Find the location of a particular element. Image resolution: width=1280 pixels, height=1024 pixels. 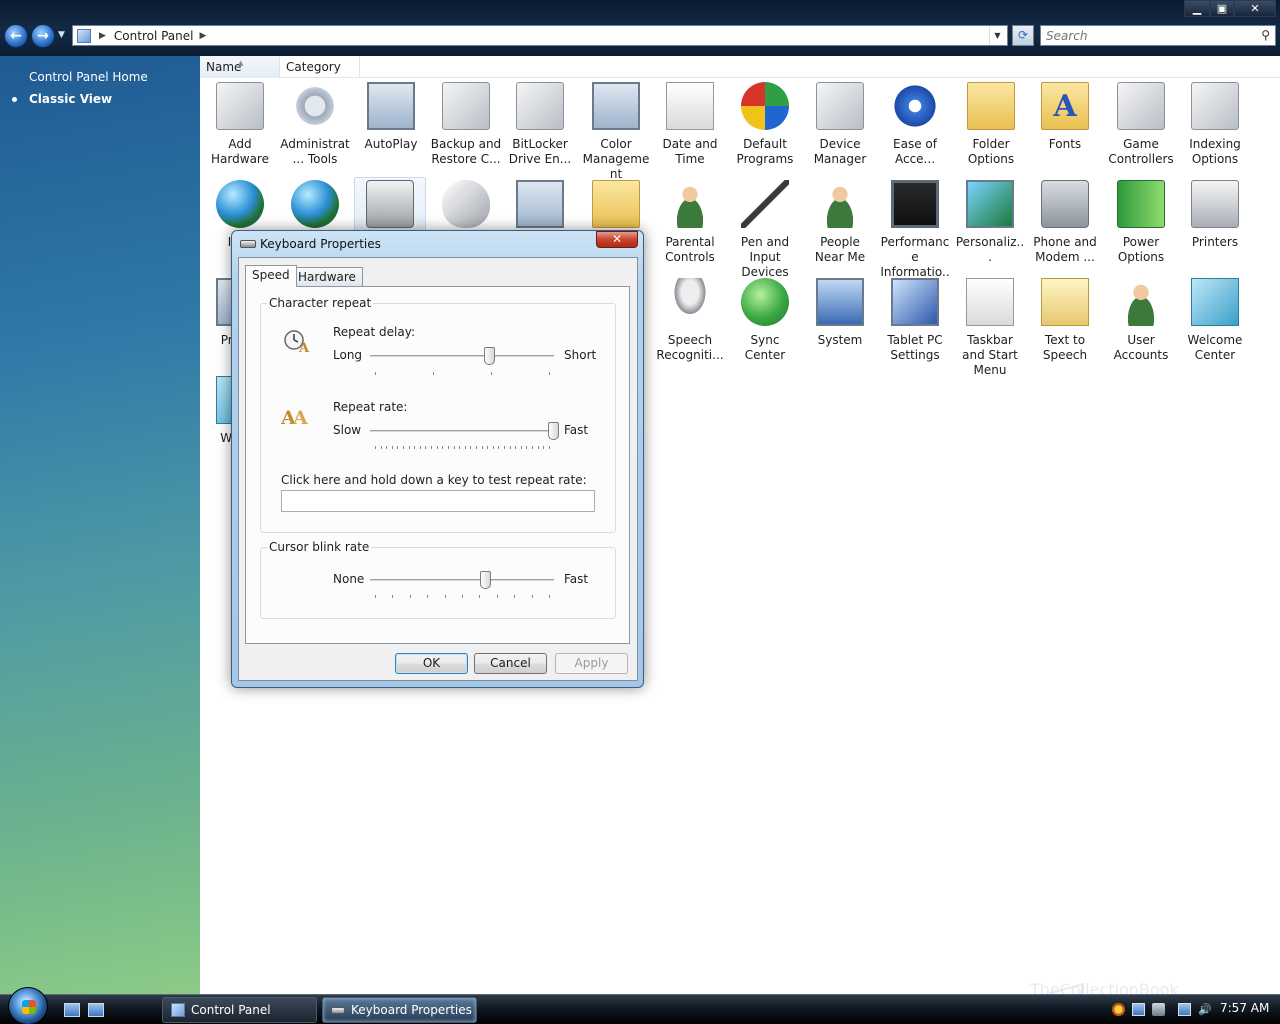

character-repeat-title: Character repeat is located at coordinates (320, 303).